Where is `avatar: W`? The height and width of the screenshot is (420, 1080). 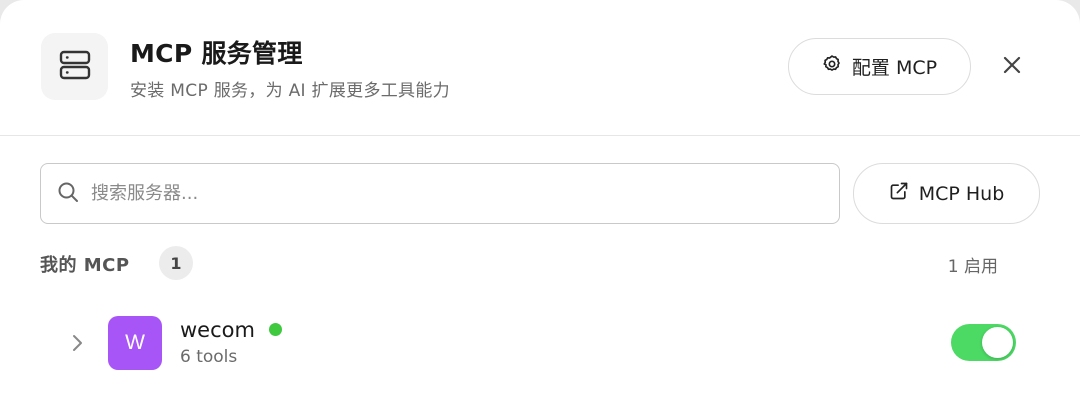
avatar: W is located at coordinates (135, 343).